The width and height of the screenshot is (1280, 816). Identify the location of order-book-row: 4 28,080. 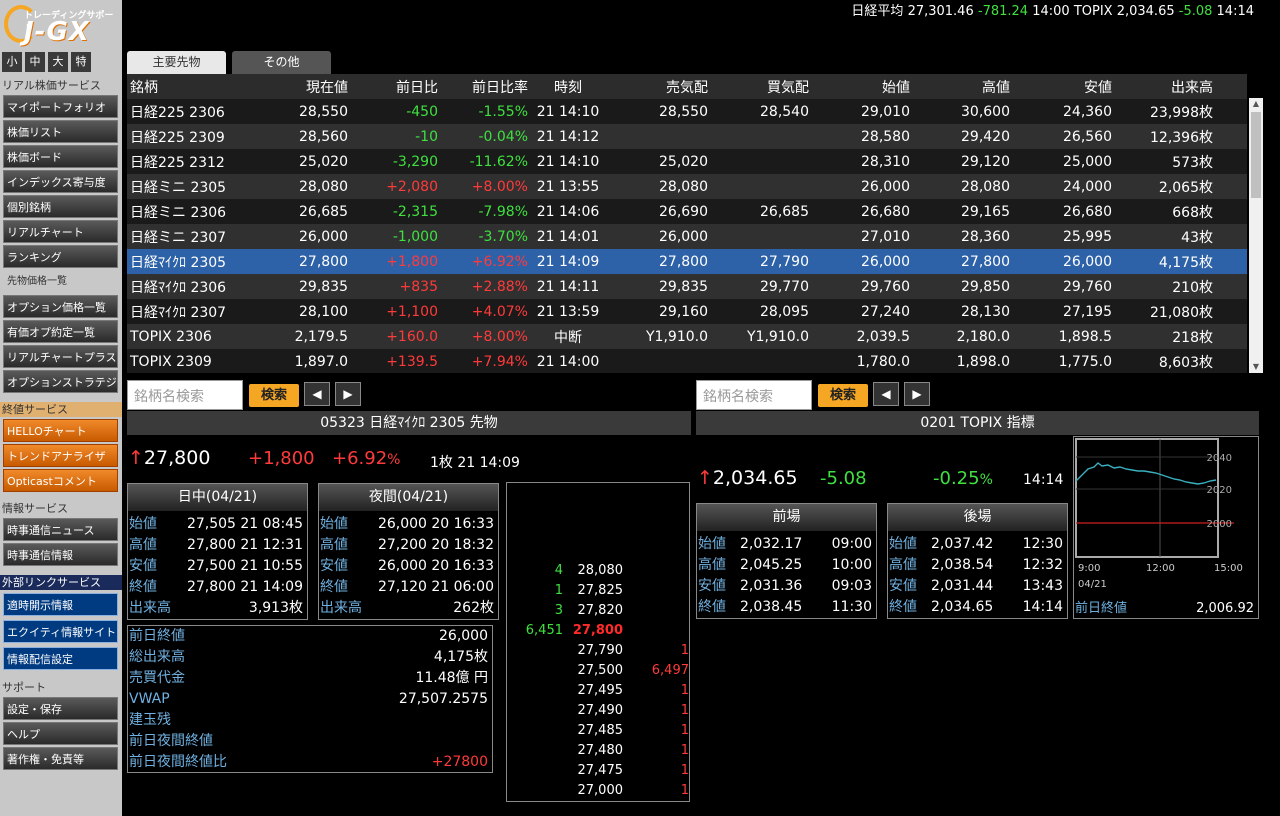
(599, 571).